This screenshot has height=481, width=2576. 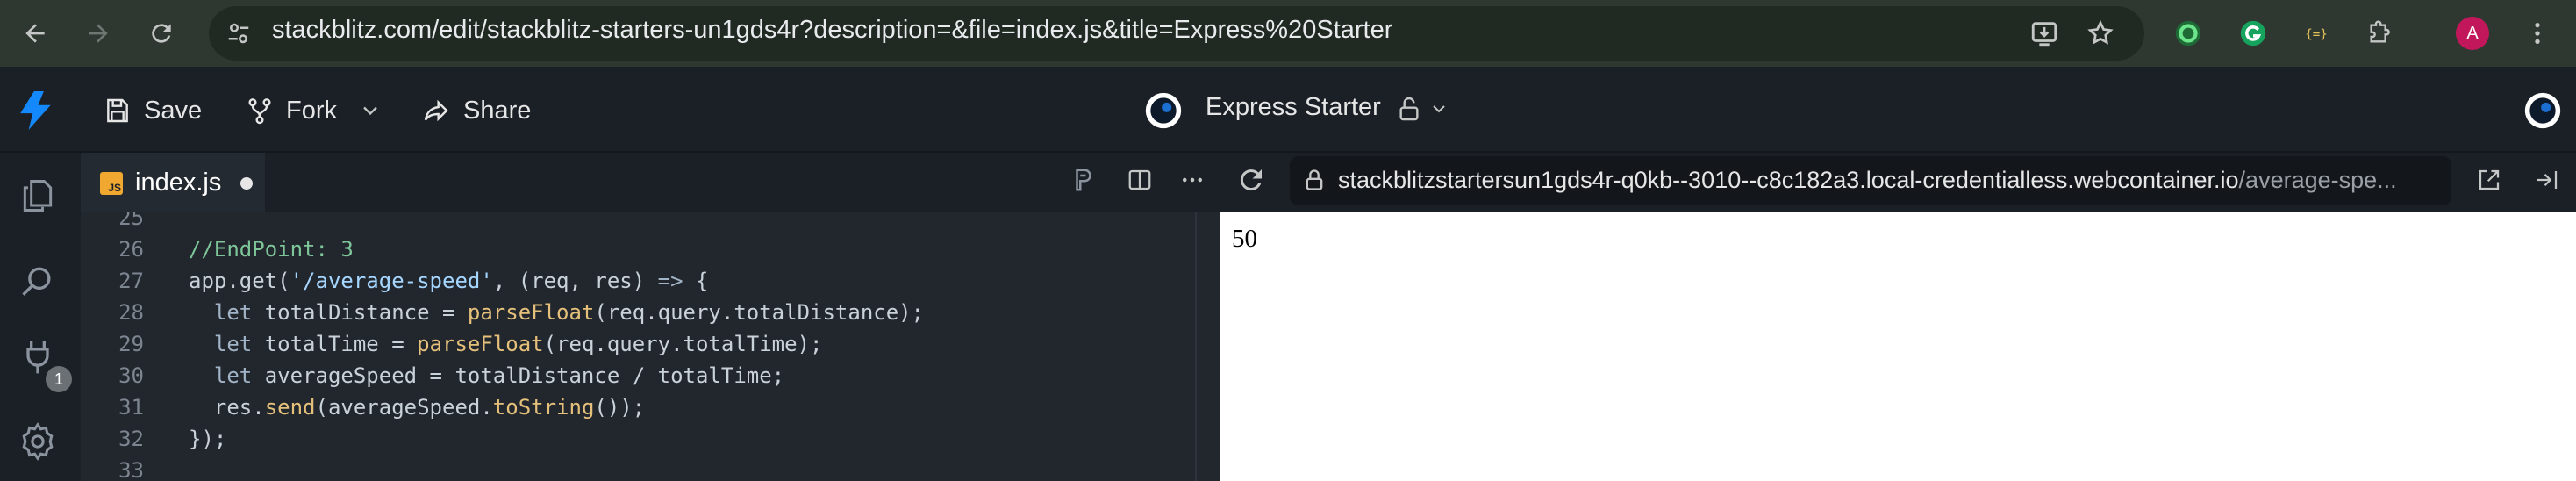 I want to click on tab-index-js: JS index.js, so click(x=173, y=182).